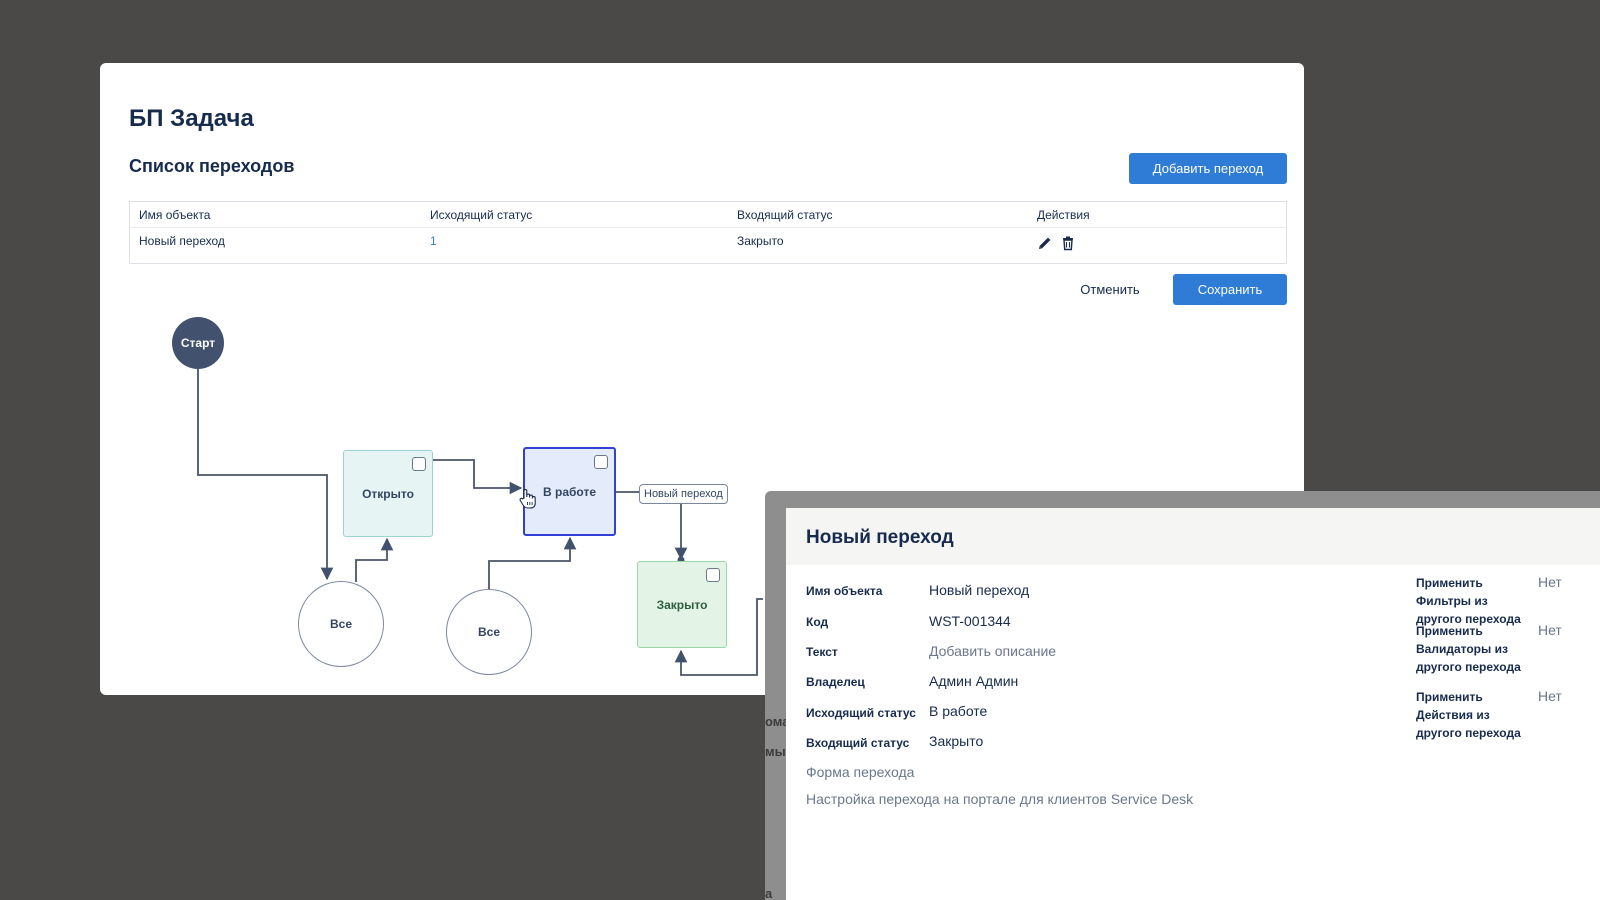  Describe the element at coordinates (979, 590) in the screenshot. I see `field-value-name: Новый переход` at that location.